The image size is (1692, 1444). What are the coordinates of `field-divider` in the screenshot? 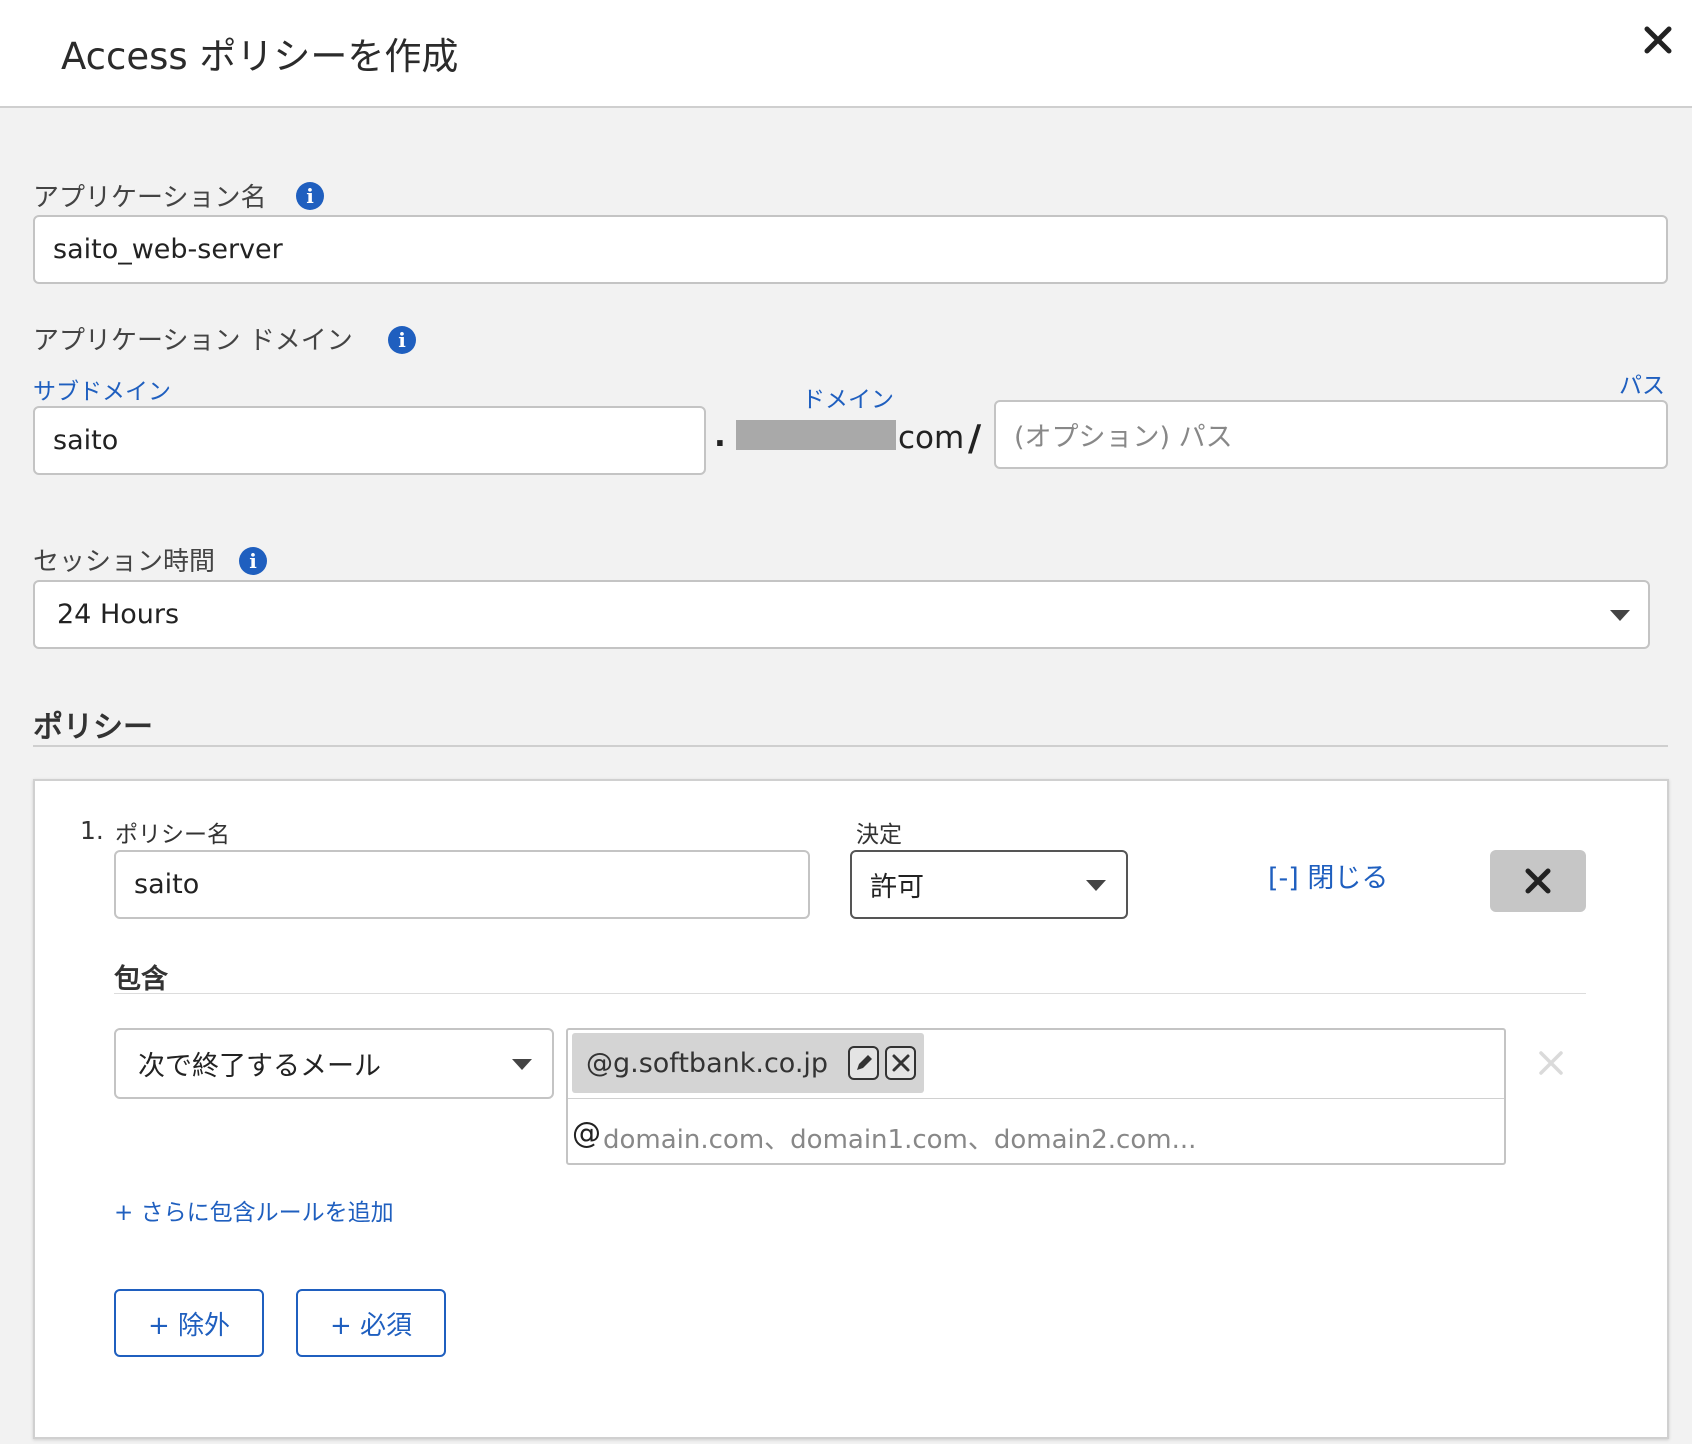 It's located at (1036, 1098).